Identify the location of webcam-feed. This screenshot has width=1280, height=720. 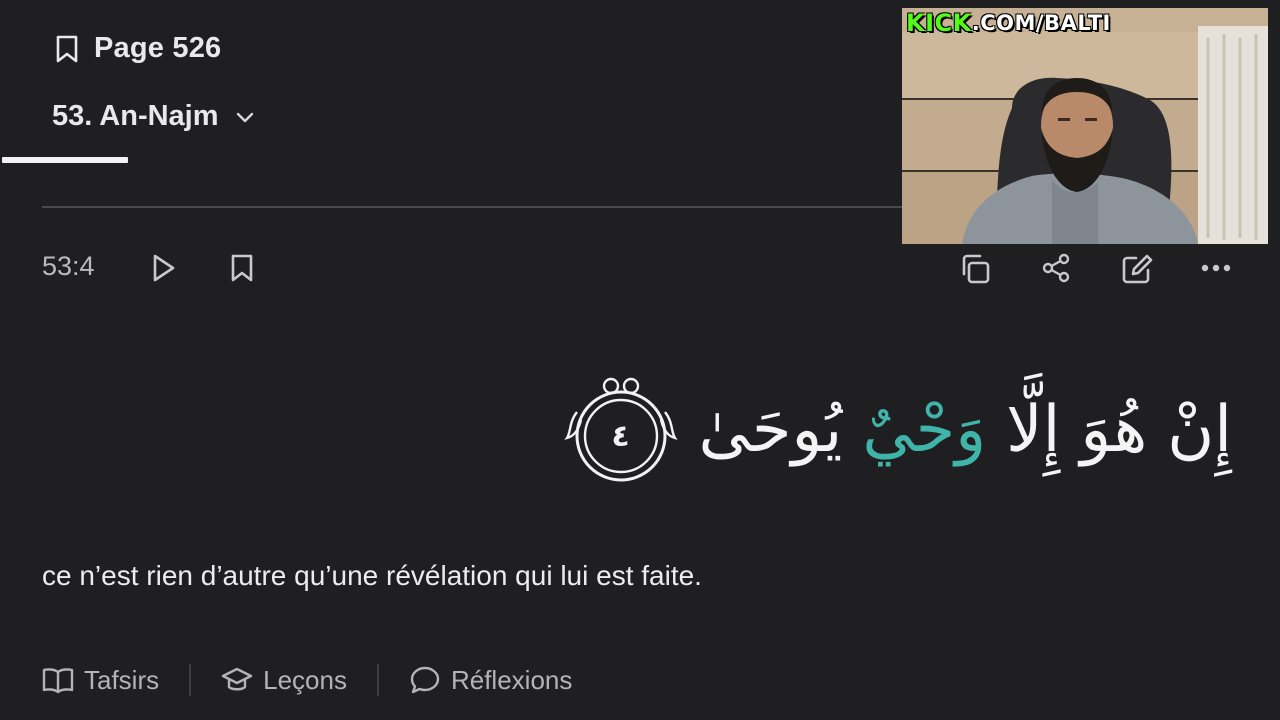
(1085, 126).